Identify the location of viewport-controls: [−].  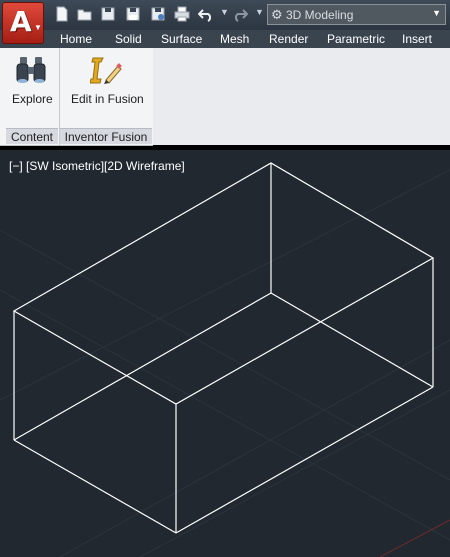
(16, 166).